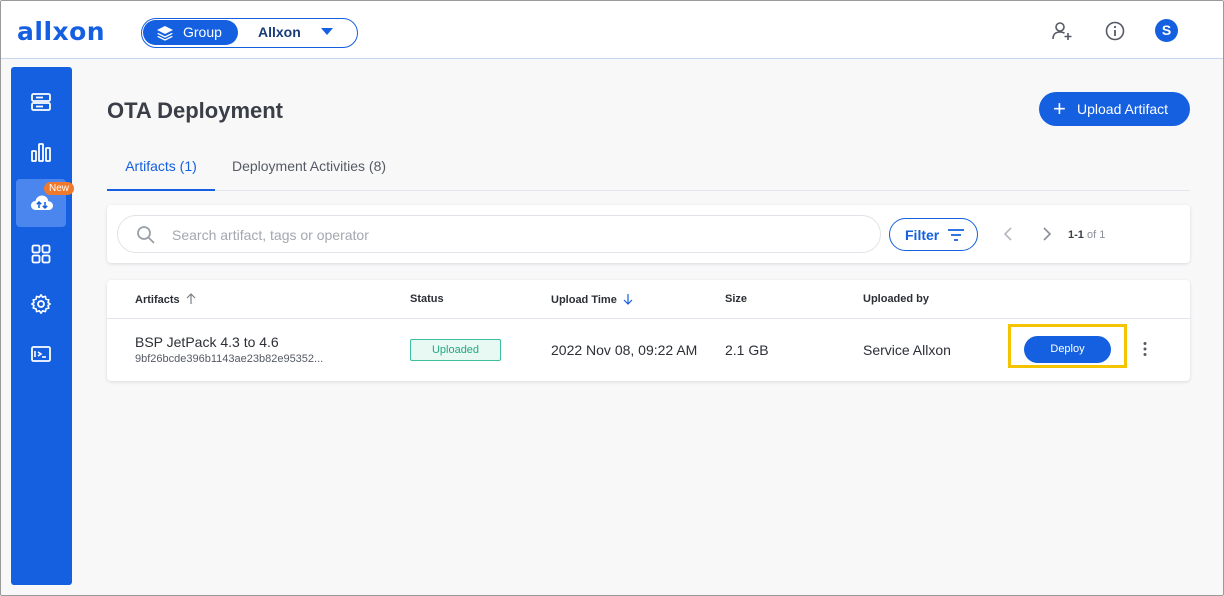 This screenshot has width=1224, height=596. Describe the element at coordinates (195, 110) in the screenshot. I see `page-title: OTA Deployment` at that location.